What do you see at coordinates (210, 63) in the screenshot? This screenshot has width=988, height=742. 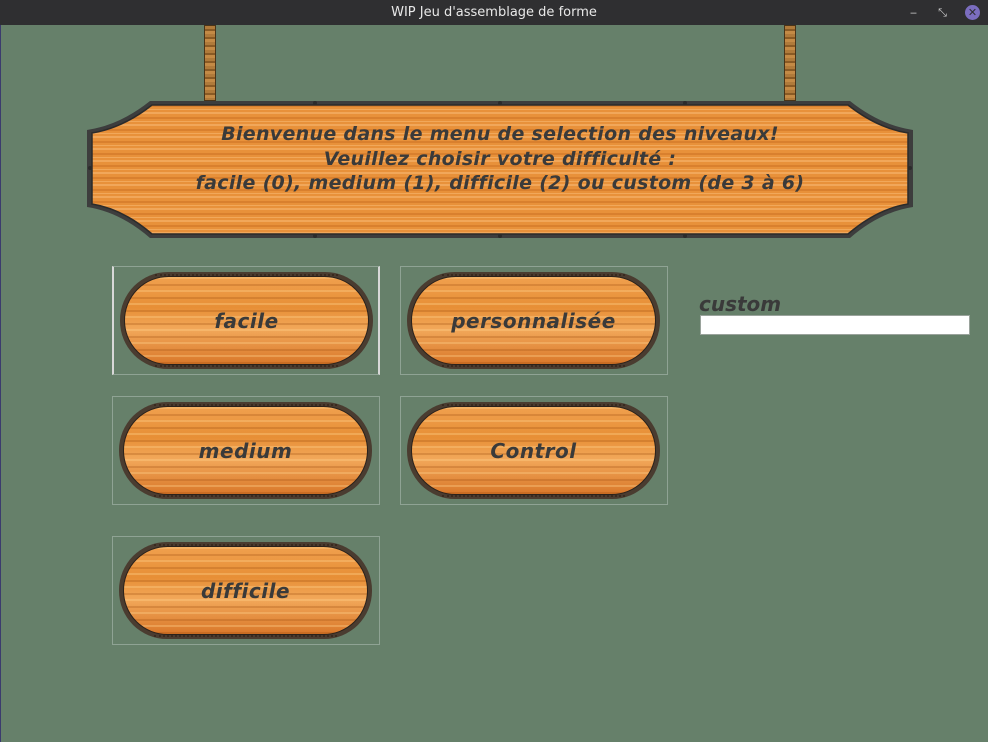 I see `sign-rope-left` at bounding box center [210, 63].